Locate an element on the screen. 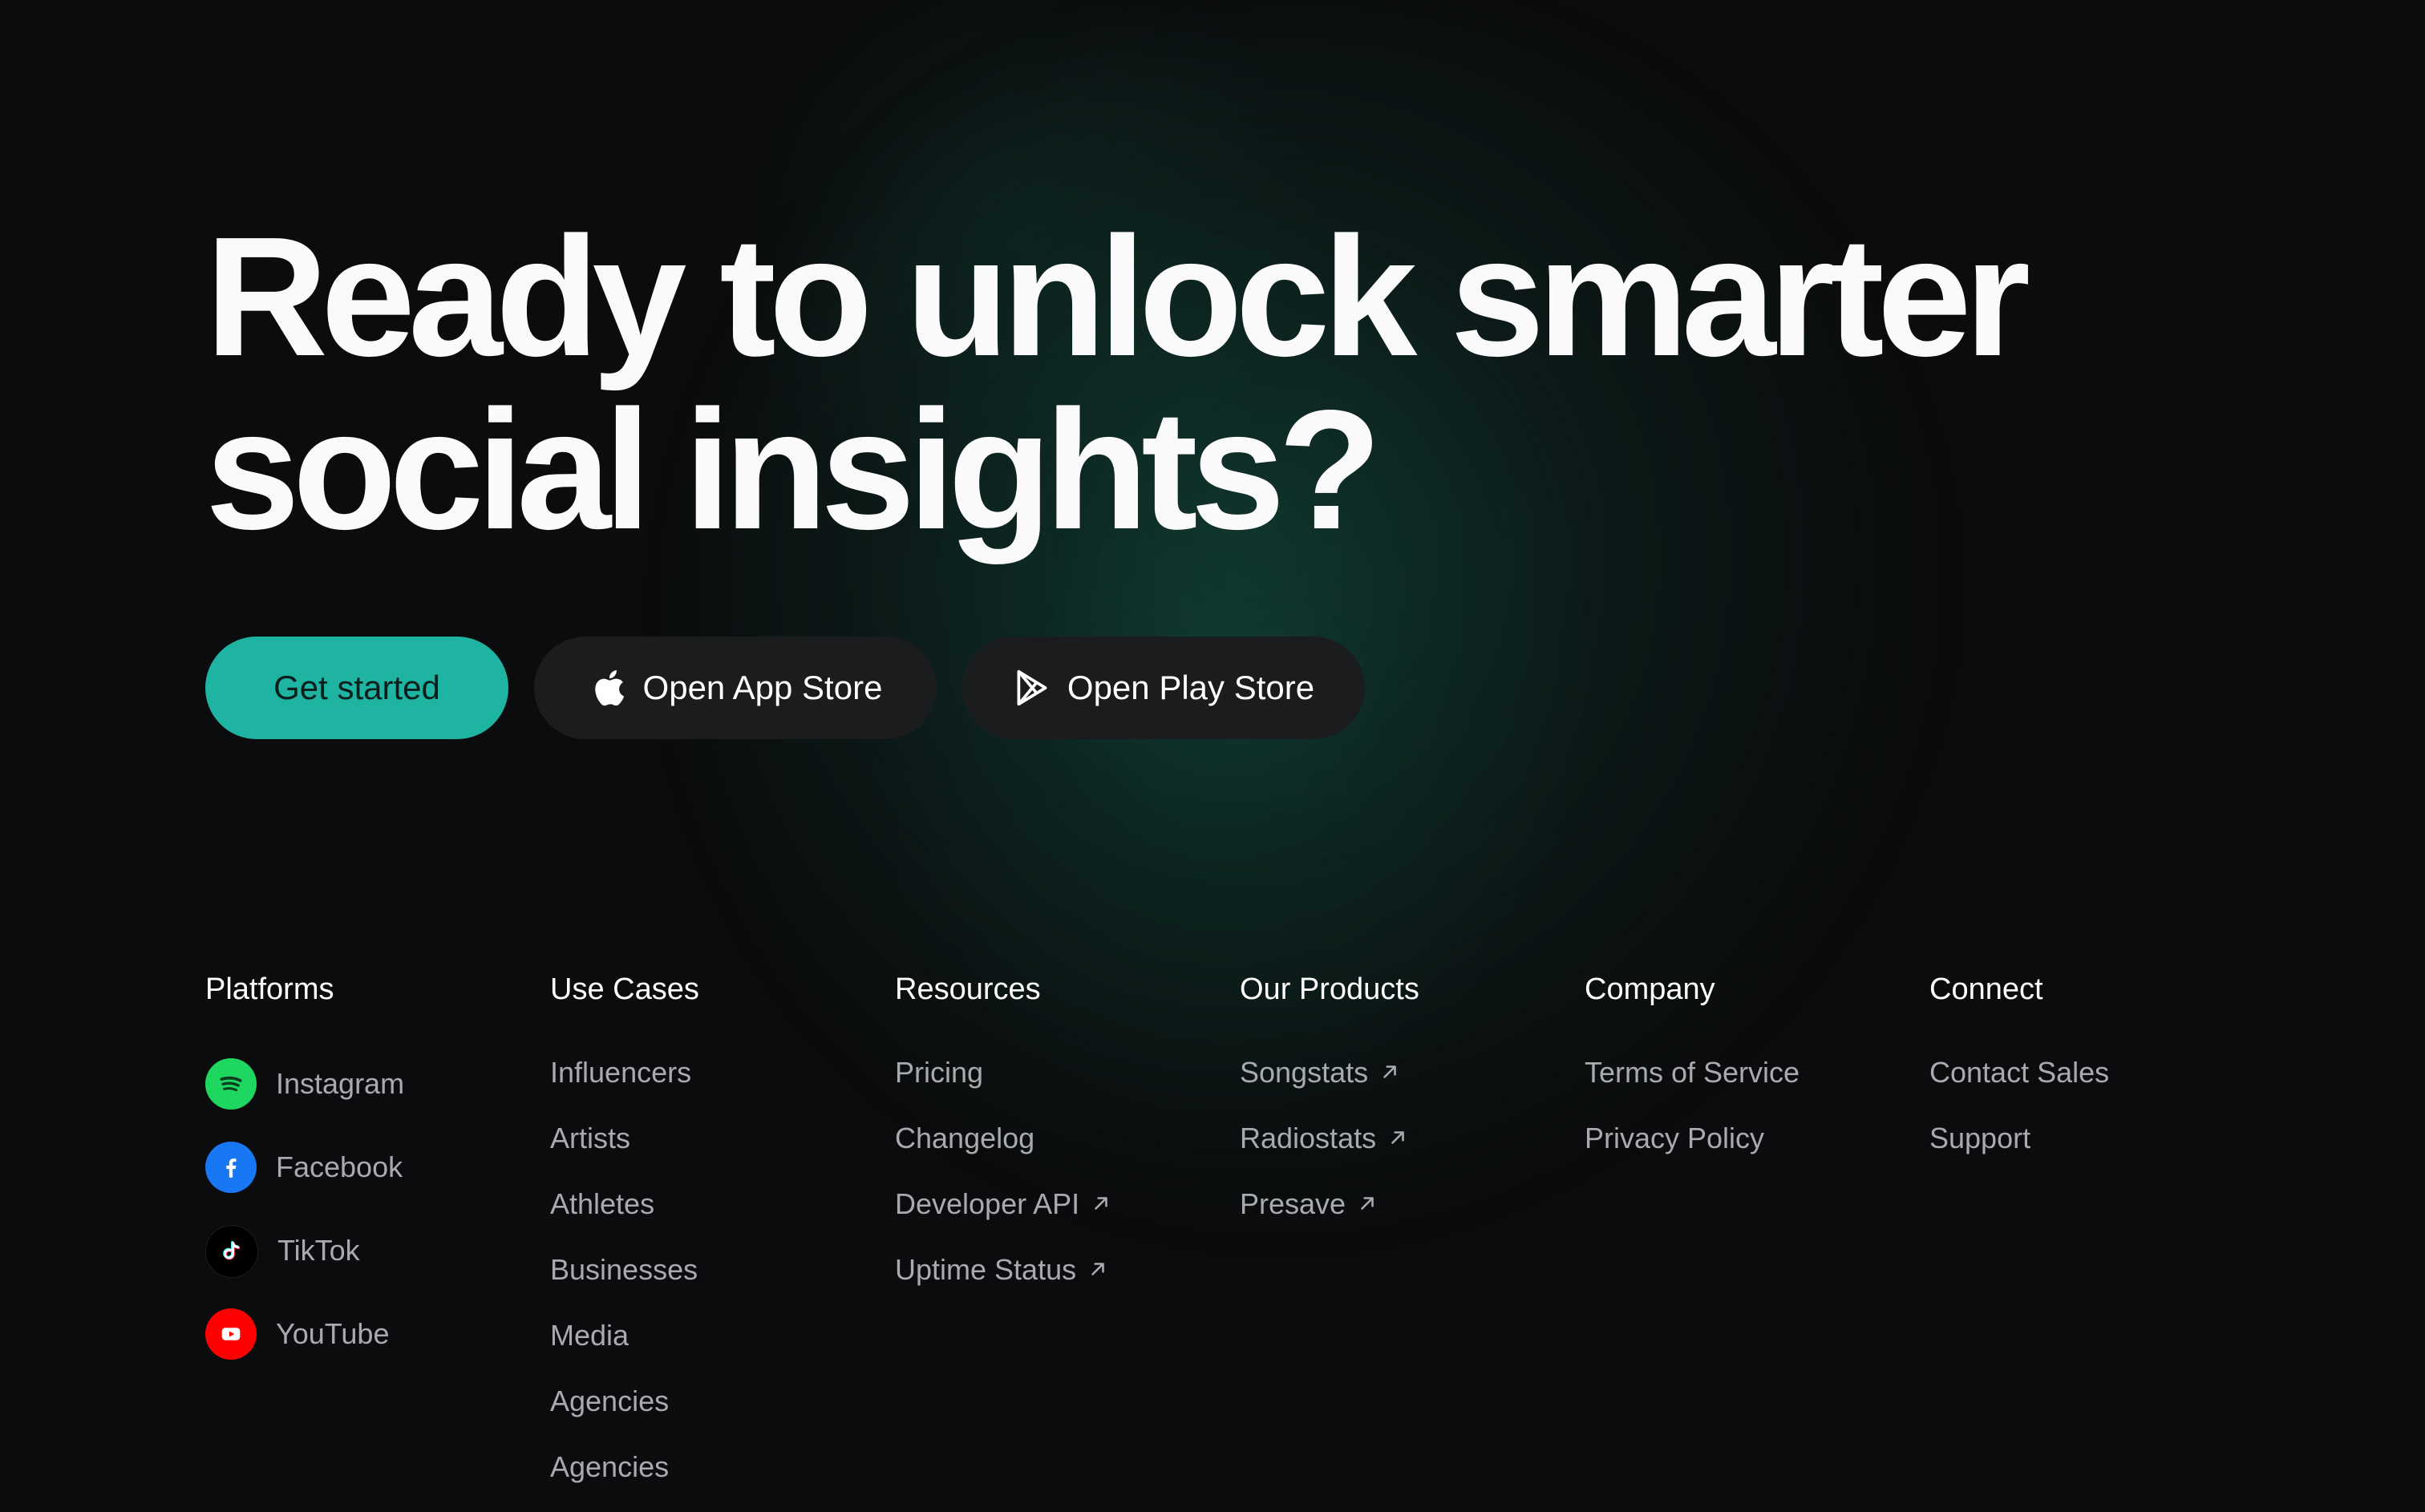 The width and height of the screenshot is (2425, 1512). link-agencies: Agencies is located at coordinates (624, 1417).